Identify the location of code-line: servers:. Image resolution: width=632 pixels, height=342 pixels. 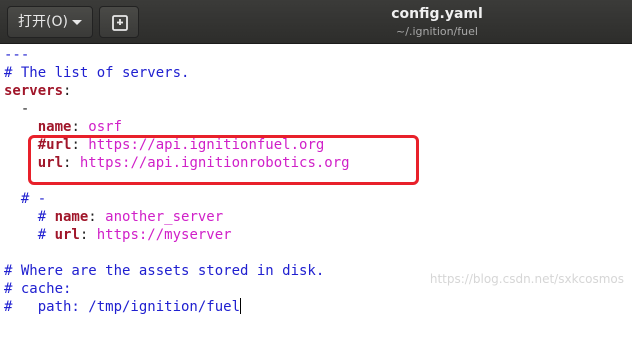
(38, 91).